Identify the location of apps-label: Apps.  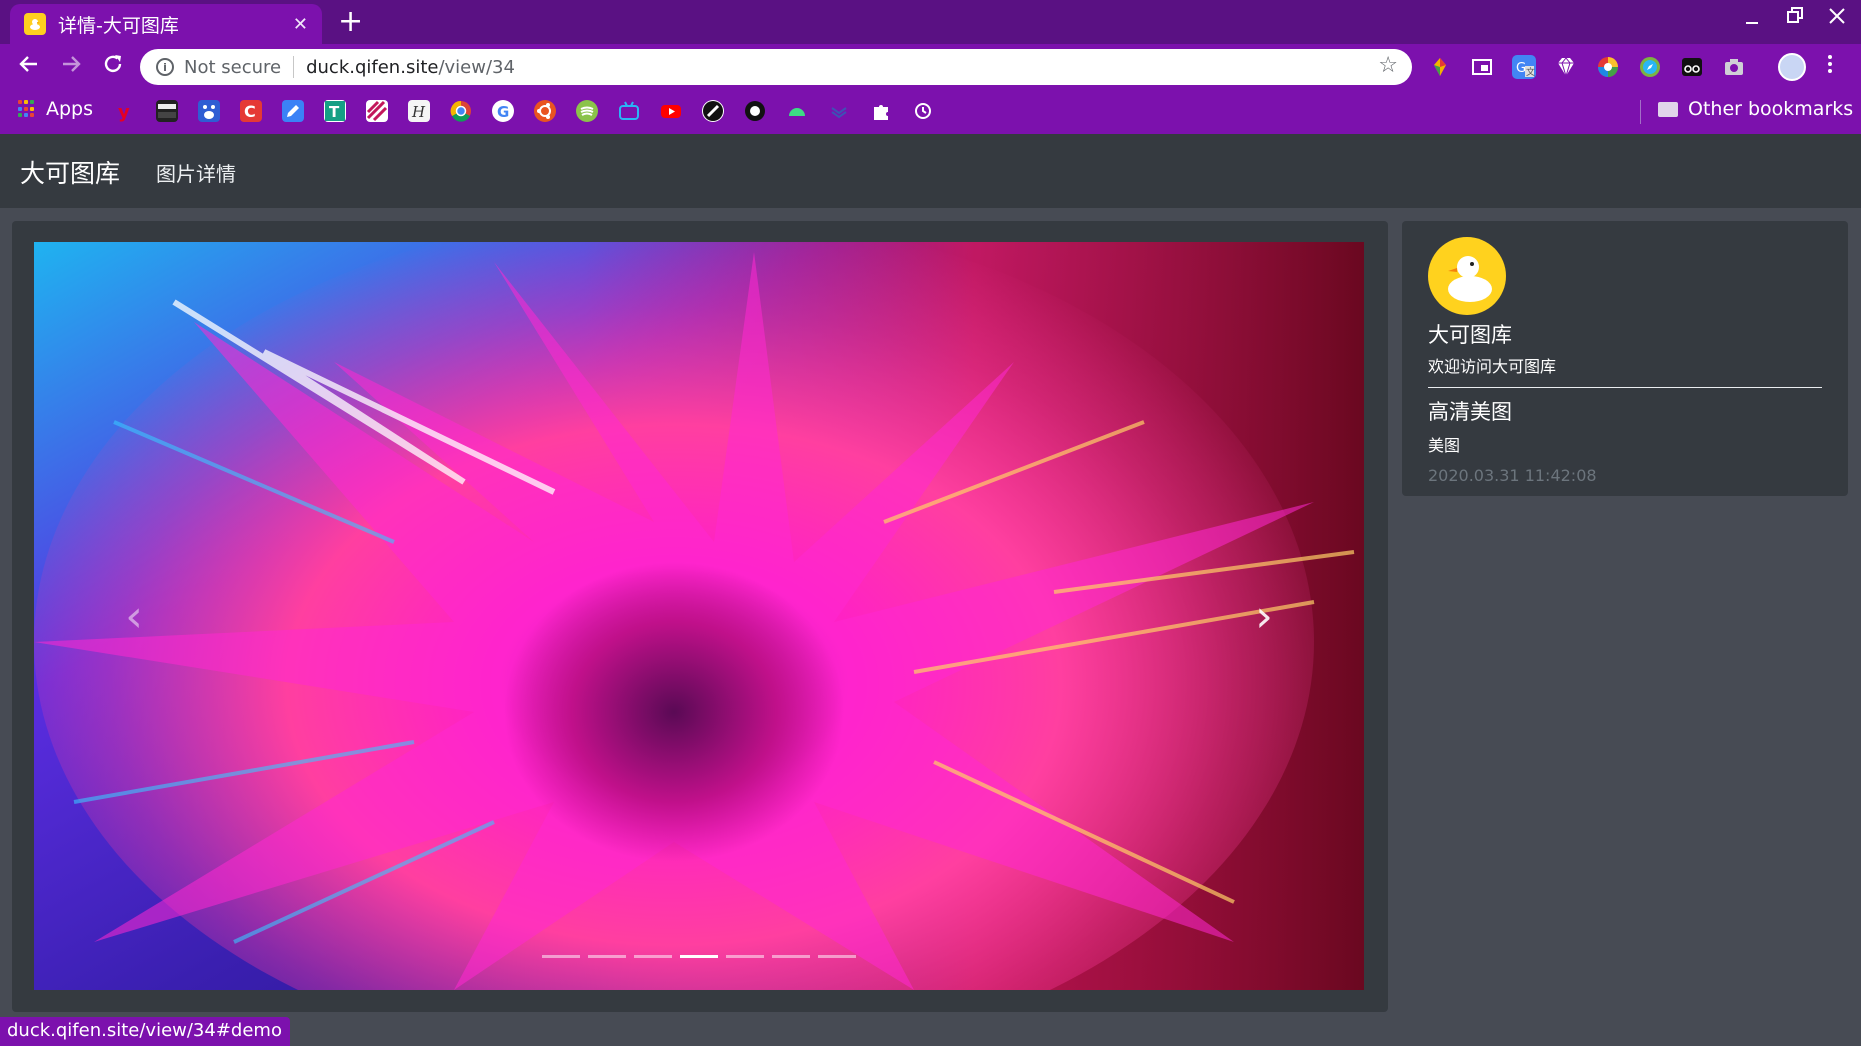
(70, 109).